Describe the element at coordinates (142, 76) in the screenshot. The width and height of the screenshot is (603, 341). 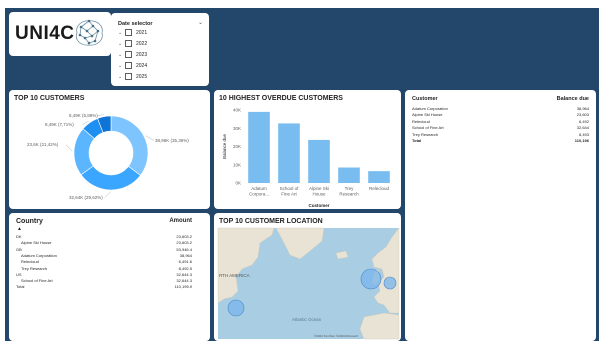
I see `slicer-item-label: 2025` at that location.